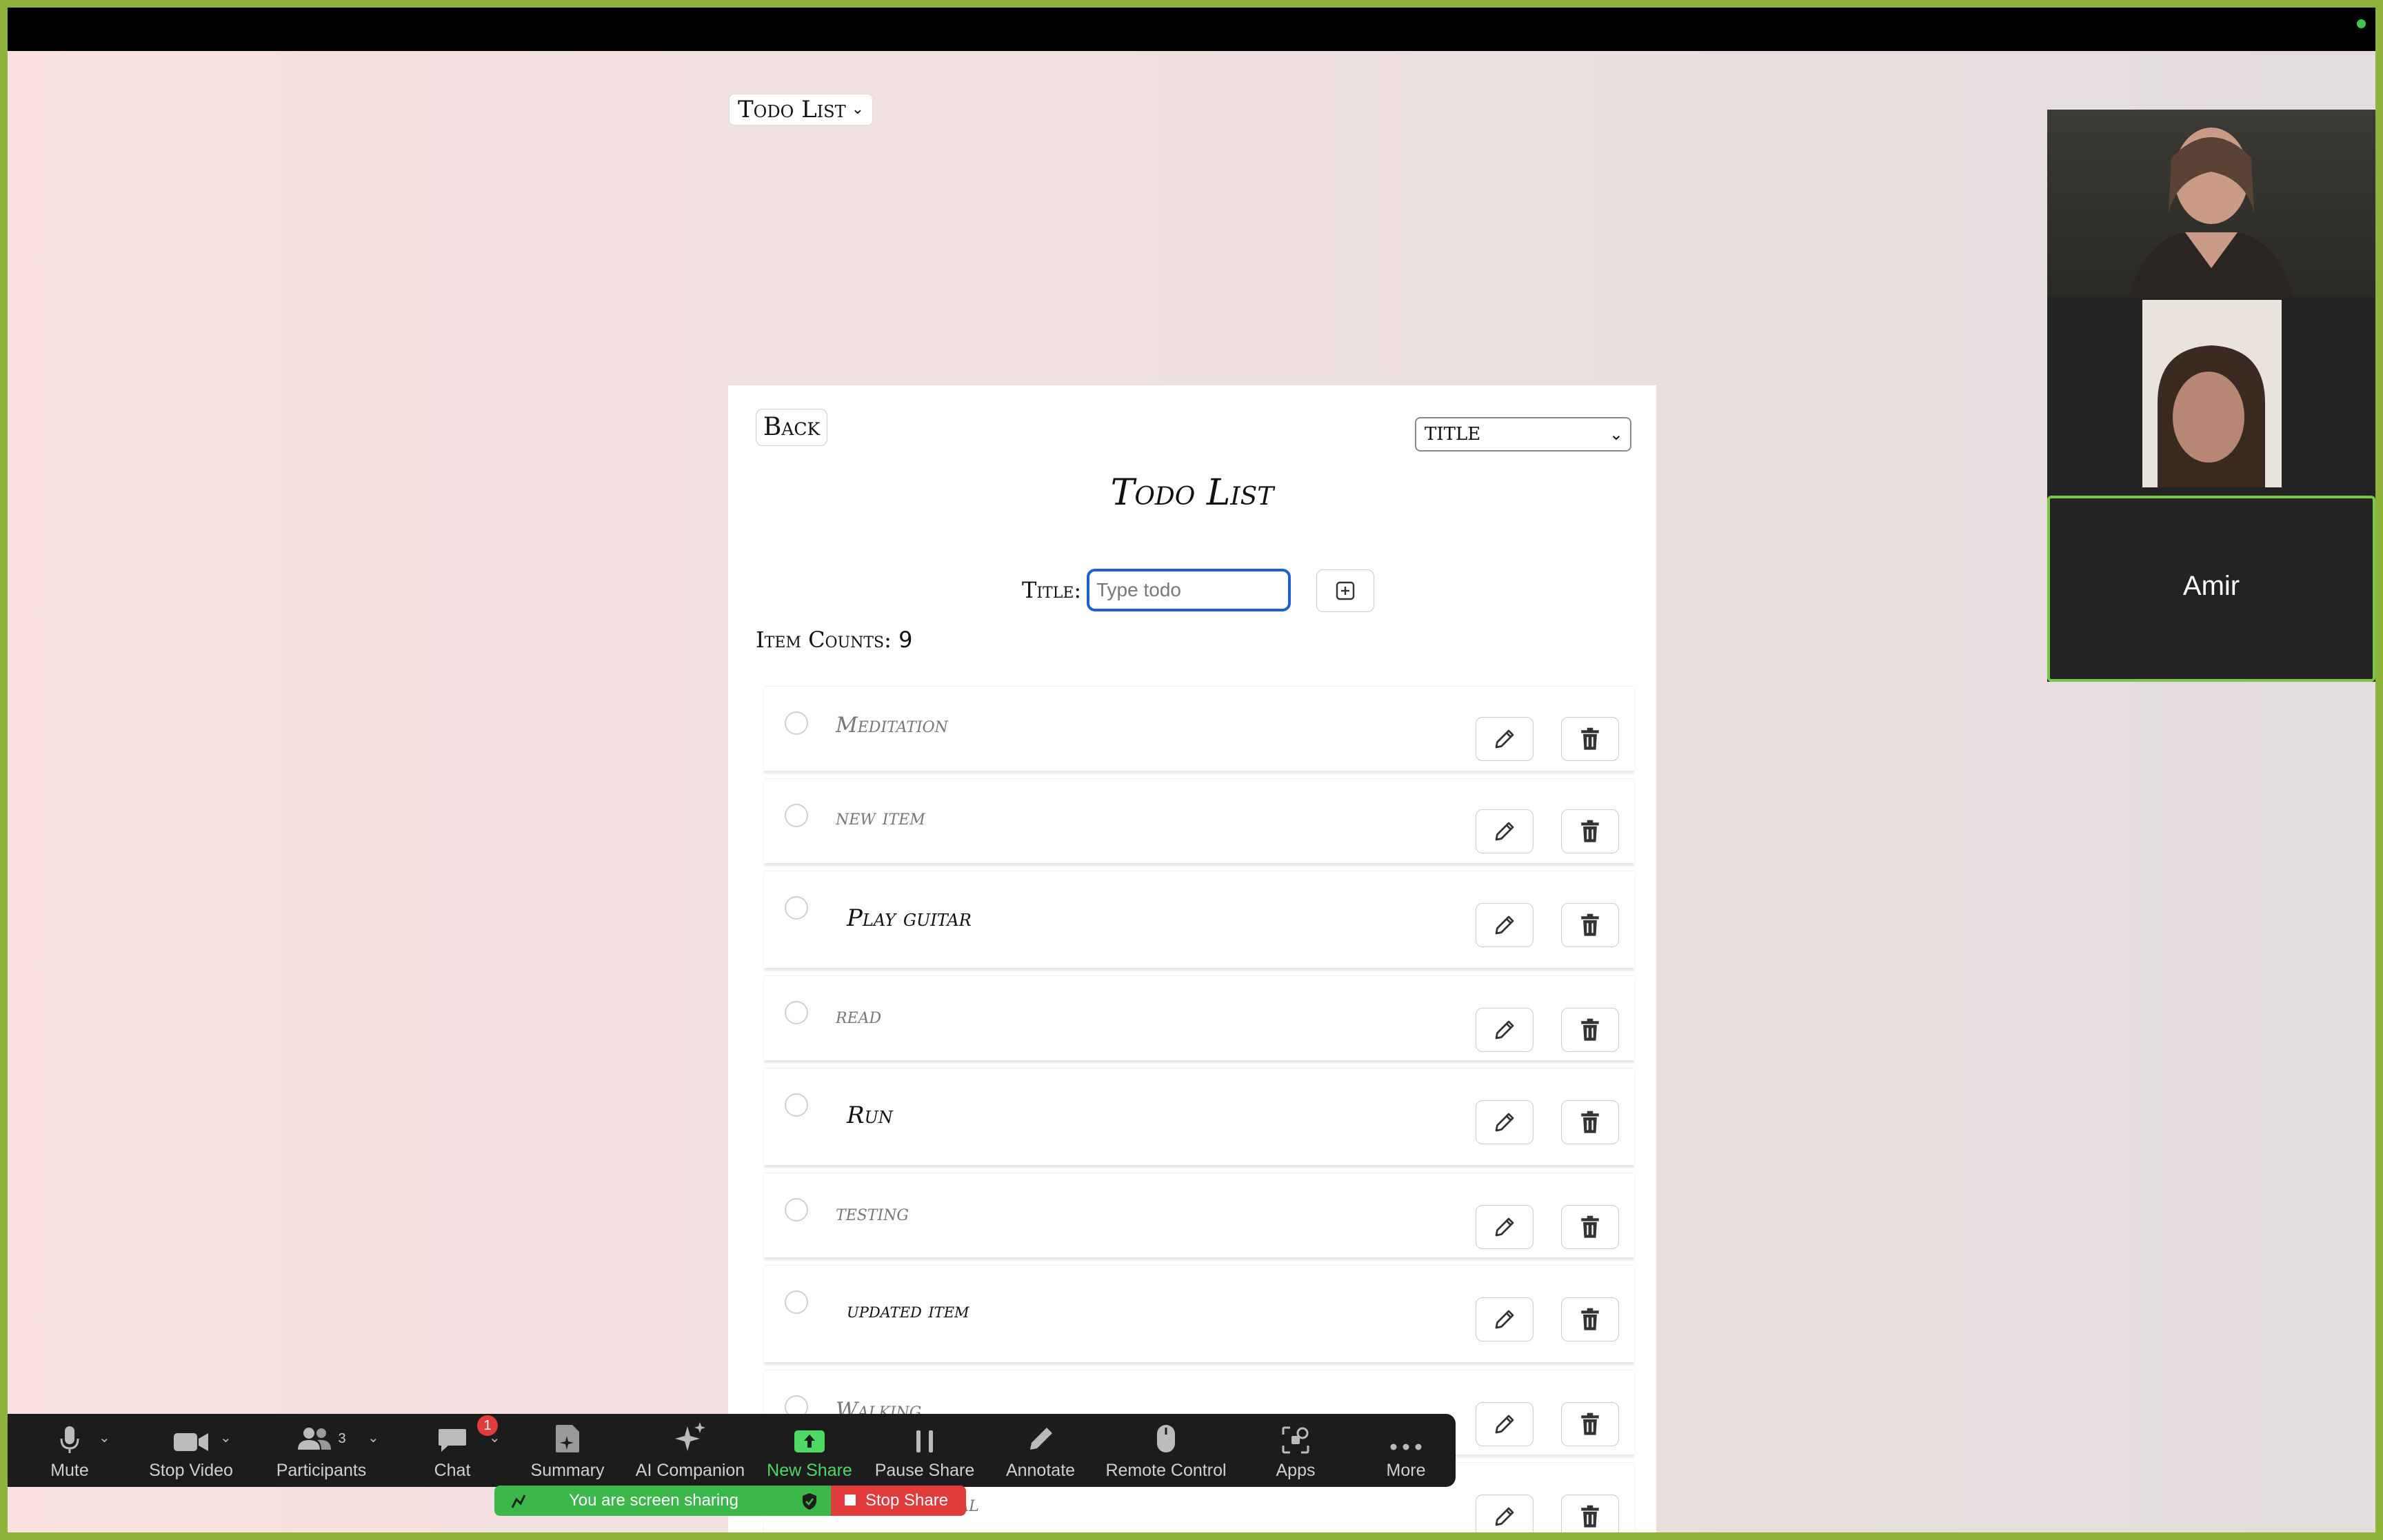 The height and width of the screenshot is (1540, 2383). What do you see at coordinates (1166, 1451) in the screenshot?
I see `remote-control-button: Remote Control` at bounding box center [1166, 1451].